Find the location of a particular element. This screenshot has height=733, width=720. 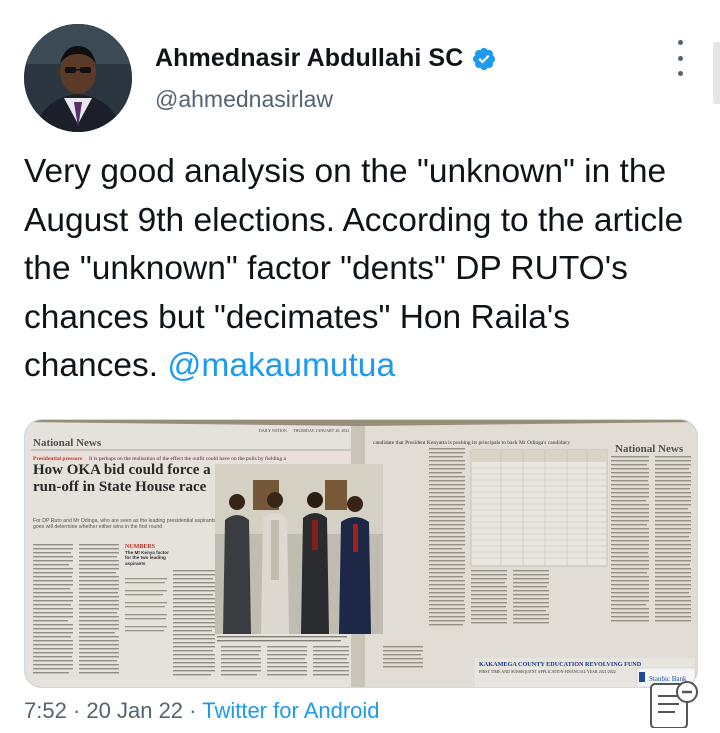

author-name-row: Ahmednasir Abdullahi SC is located at coordinates (326, 58).